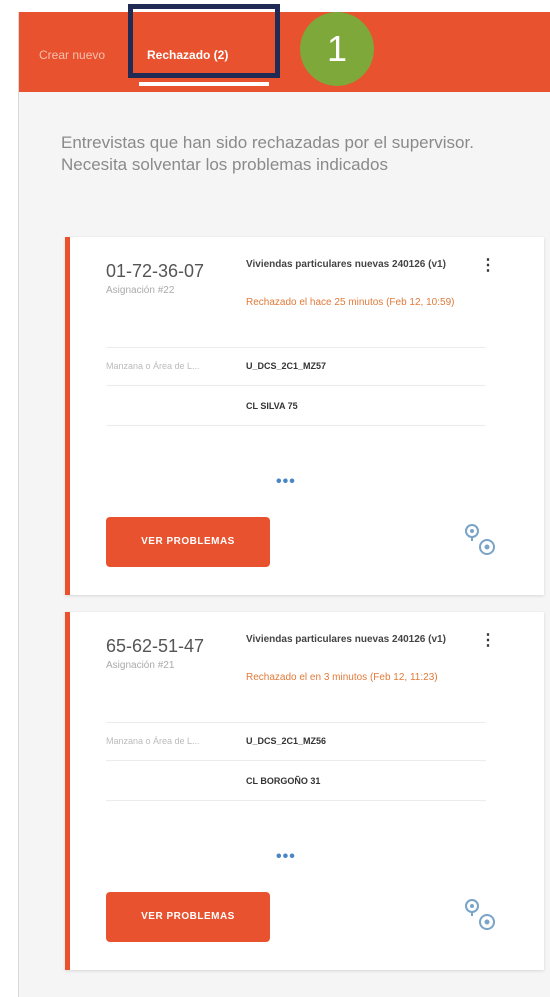 Image resolution: width=550 pixels, height=997 pixels. I want to click on interview-id: 01-72-36-07, so click(155, 271).